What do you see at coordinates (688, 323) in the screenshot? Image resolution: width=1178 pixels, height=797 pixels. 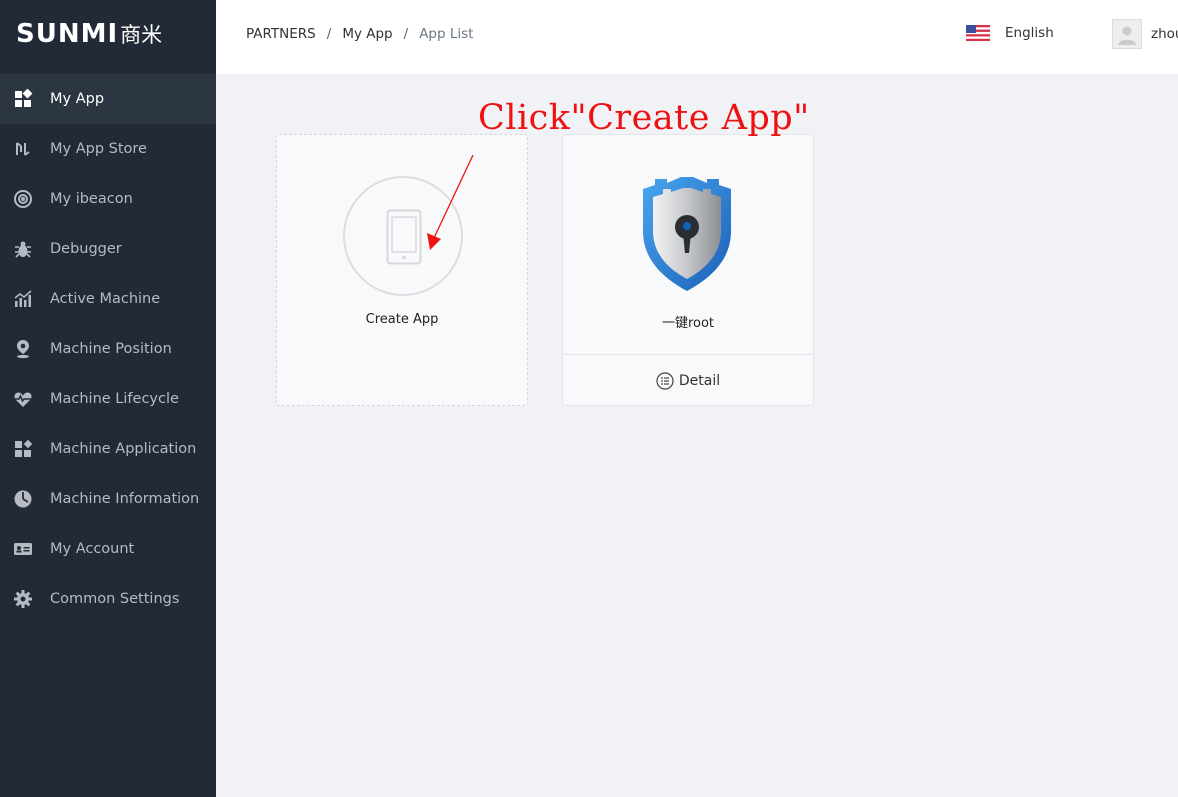 I see `app-name: 一键root` at bounding box center [688, 323].